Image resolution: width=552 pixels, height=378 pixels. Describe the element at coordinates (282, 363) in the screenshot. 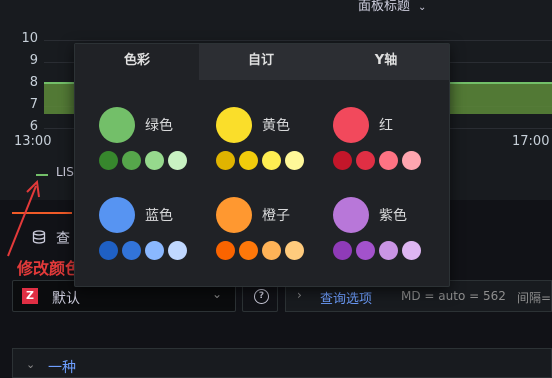

I see `query-row` at that location.